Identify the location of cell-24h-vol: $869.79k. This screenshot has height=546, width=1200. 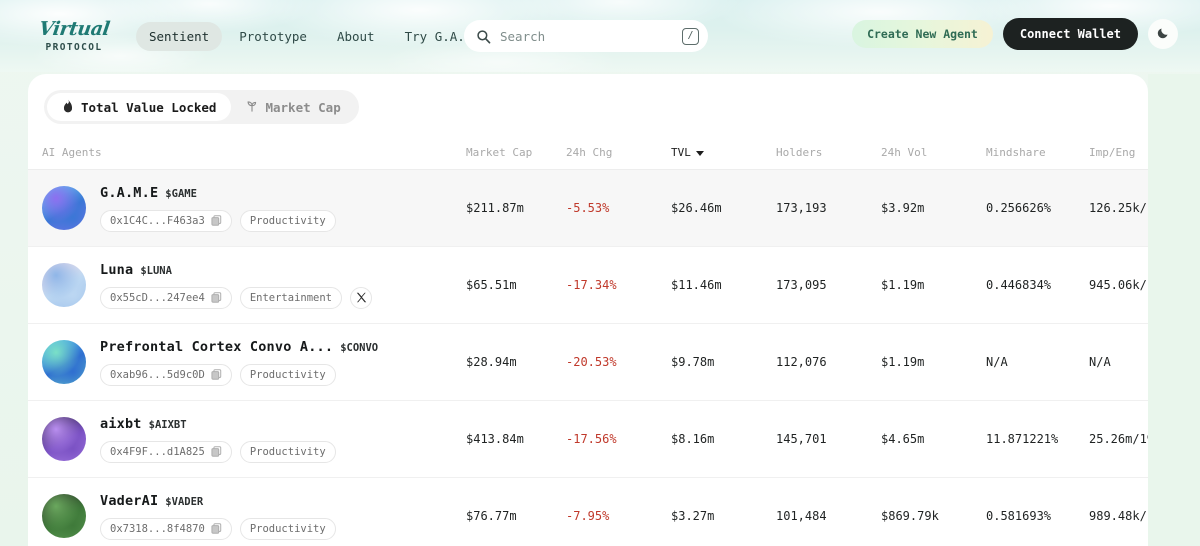
(910, 516).